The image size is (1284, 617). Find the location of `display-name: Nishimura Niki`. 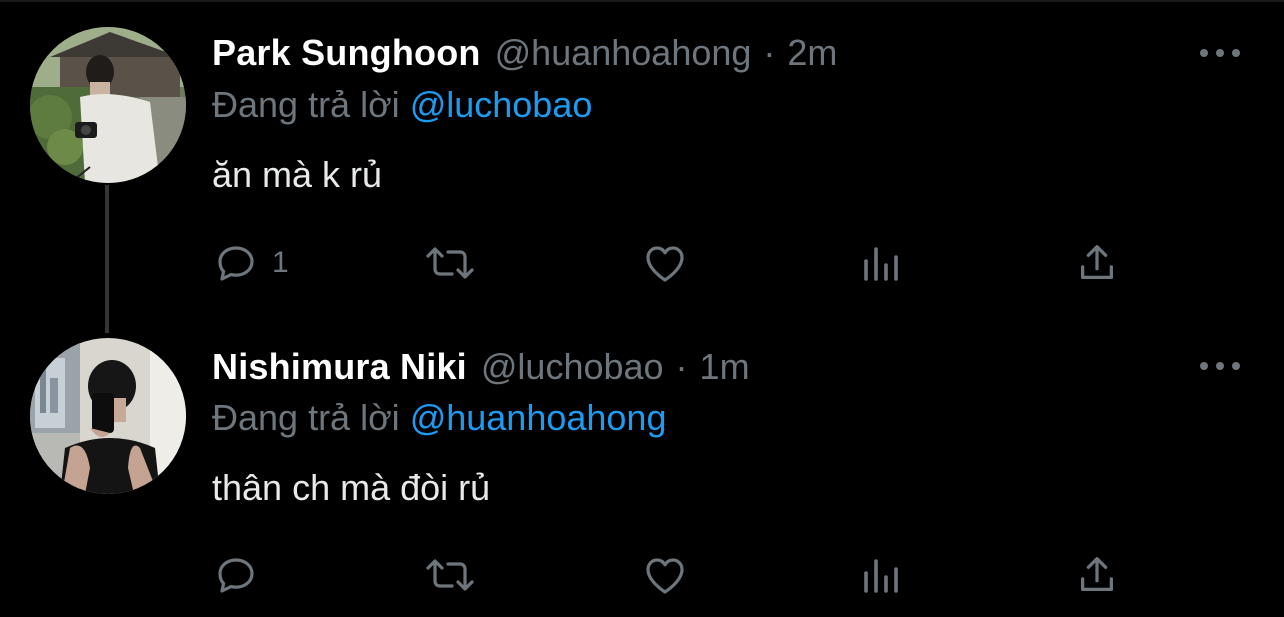

display-name: Nishimura Niki is located at coordinates (339, 367).